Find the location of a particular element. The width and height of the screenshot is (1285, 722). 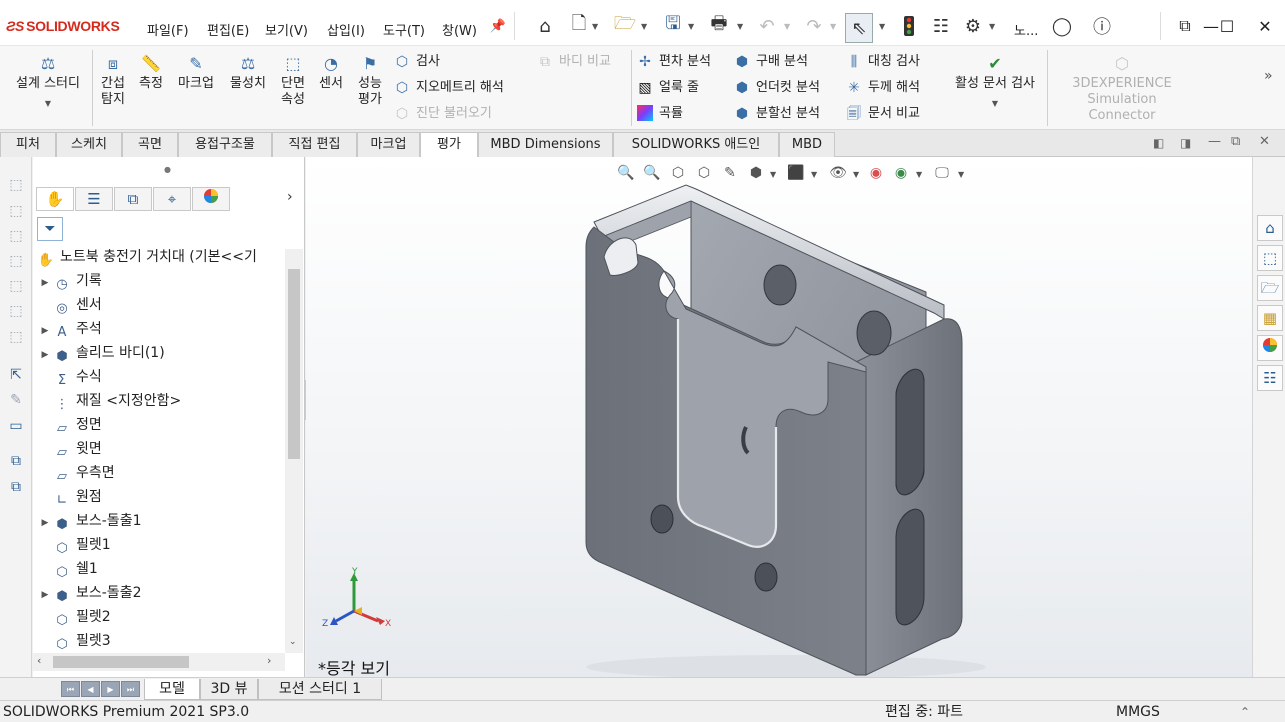

edit-sketch-icon: ✎ is located at coordinates (16, 400).